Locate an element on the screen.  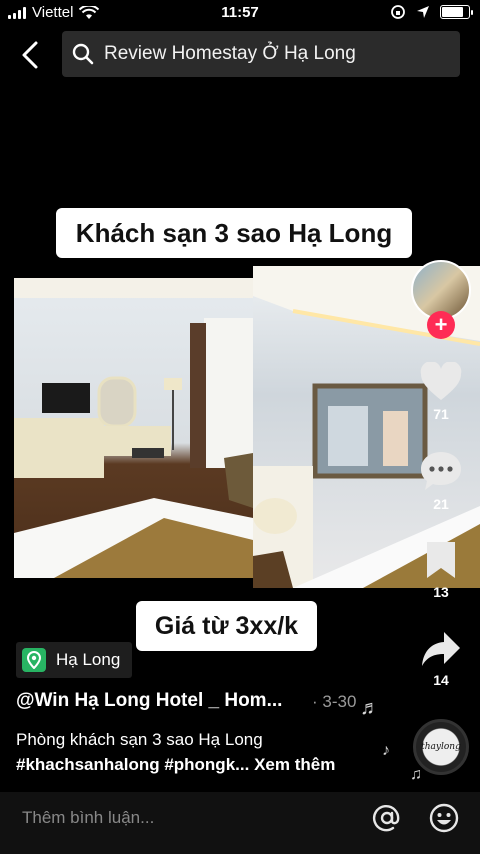
search-icon is located at coordinates (83, 54).